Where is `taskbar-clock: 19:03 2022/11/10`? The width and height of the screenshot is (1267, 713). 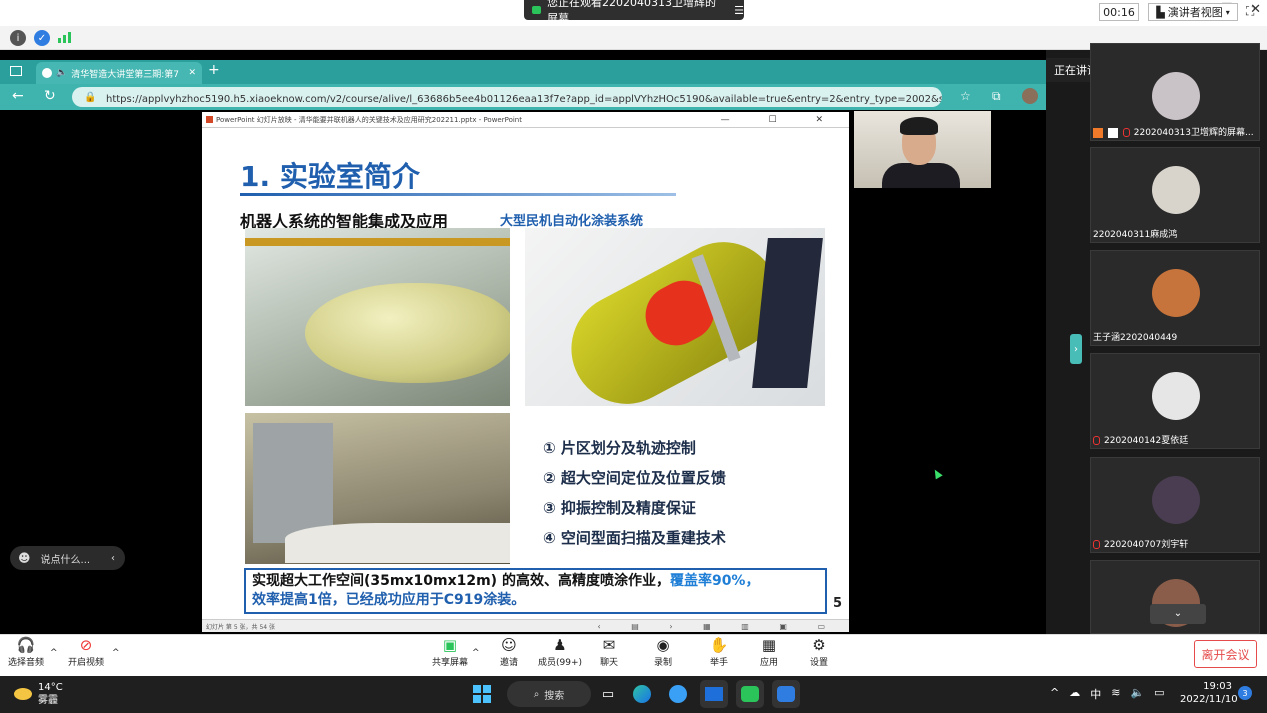 taskbar-clock: 19:03 2022/11/10 is located at coordinates (1209, 693).